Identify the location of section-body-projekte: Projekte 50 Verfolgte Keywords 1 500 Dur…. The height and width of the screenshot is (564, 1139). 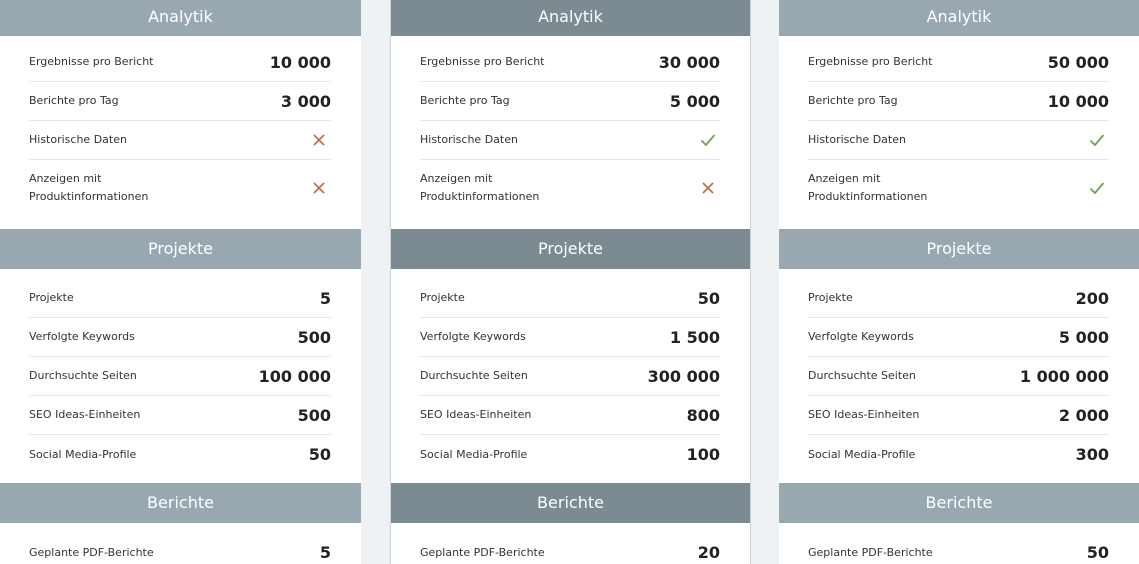
(570, 376).